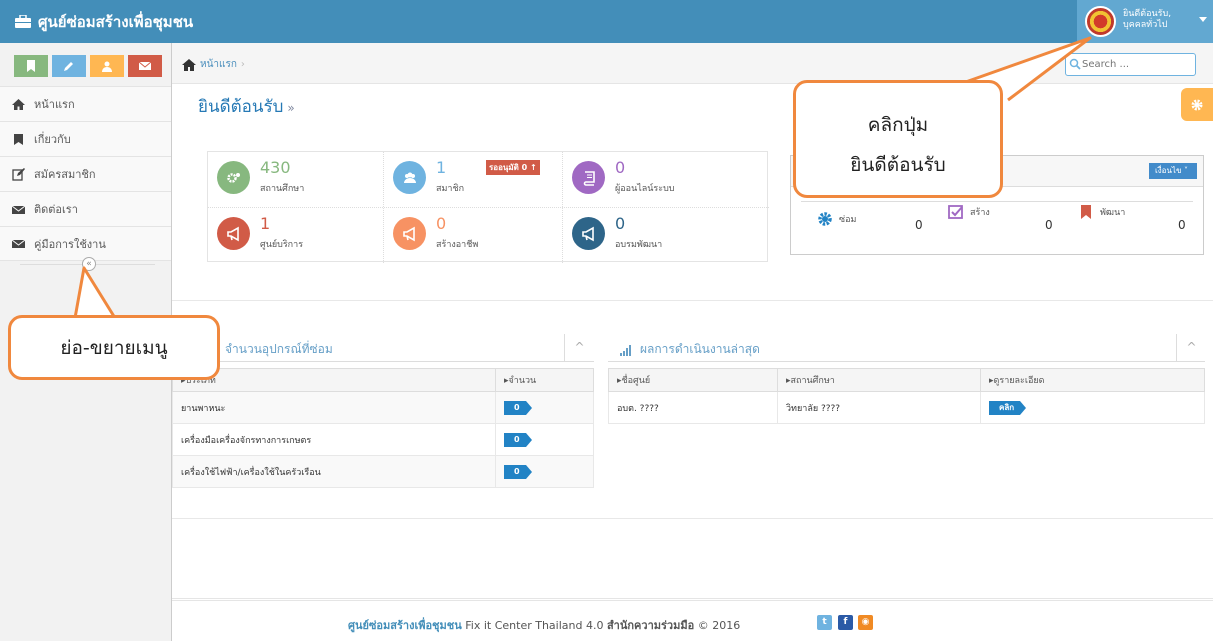 This screenshot has height=641, width=1213. Describe the element at coordinates (1147, 14) in the screenshot. I see `user-greeting: ยินดีต้อนรับ,` at that location.